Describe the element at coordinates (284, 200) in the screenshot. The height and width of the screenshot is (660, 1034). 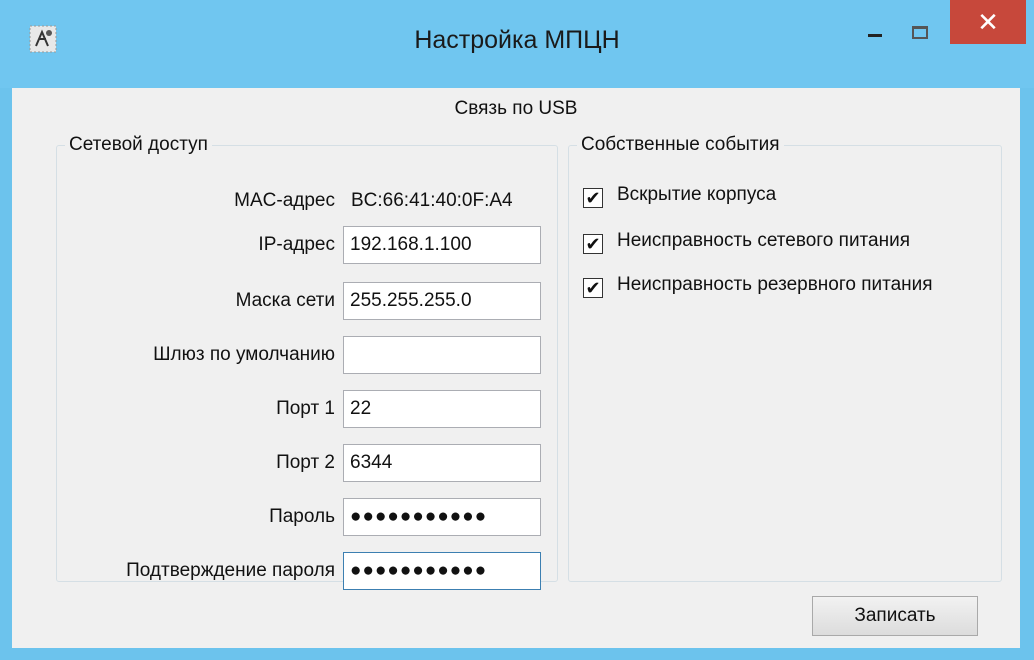
I see `mac-label: MAC-адрес` at that location.